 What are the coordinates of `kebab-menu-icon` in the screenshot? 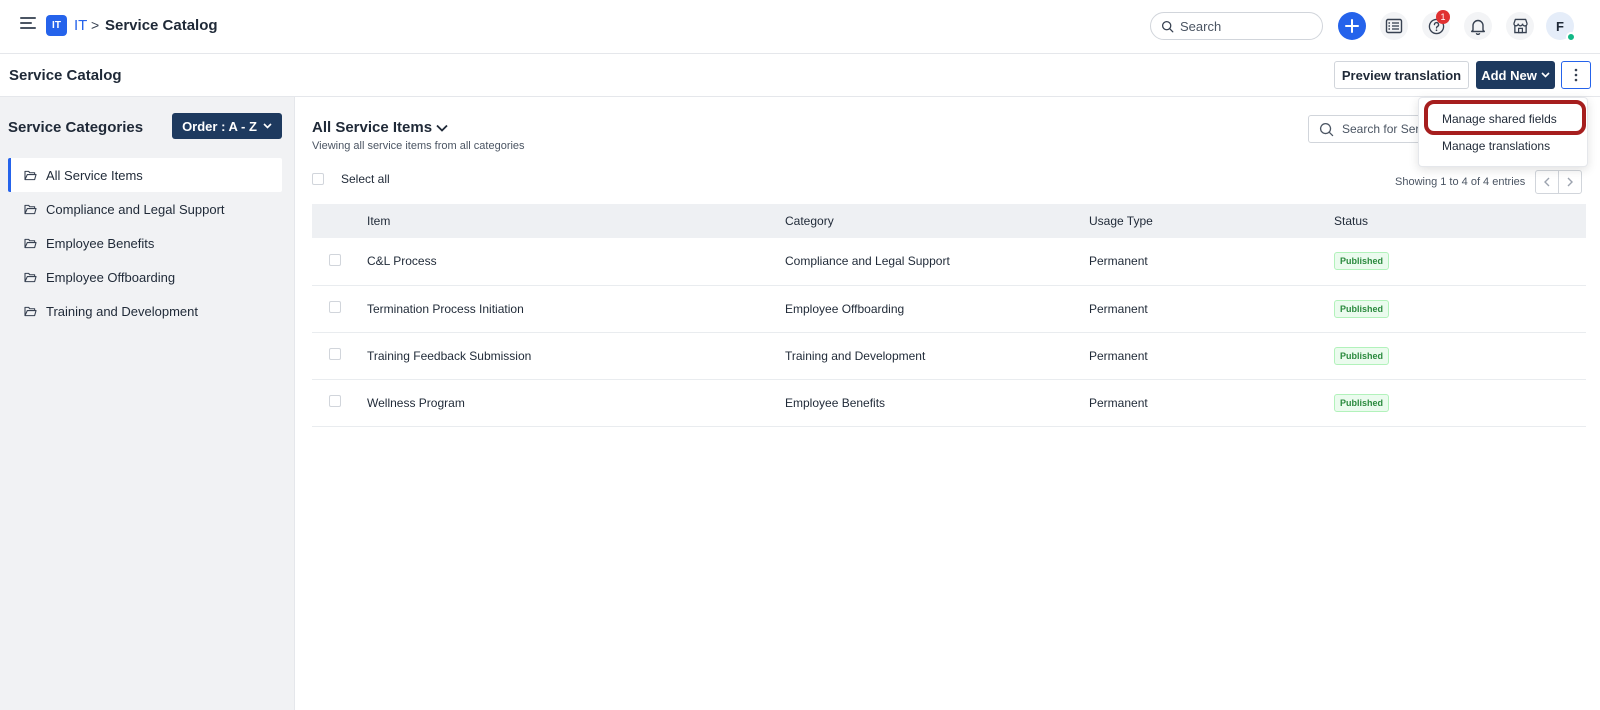 It's located at (1576, 75).